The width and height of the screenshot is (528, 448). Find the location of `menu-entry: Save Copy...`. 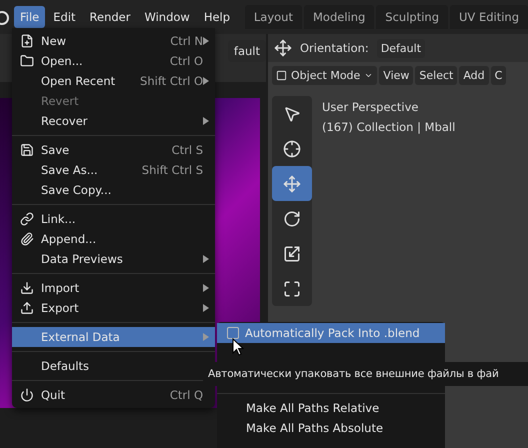

menu-entry: Save Copy... is located at coordinates (113, 190).